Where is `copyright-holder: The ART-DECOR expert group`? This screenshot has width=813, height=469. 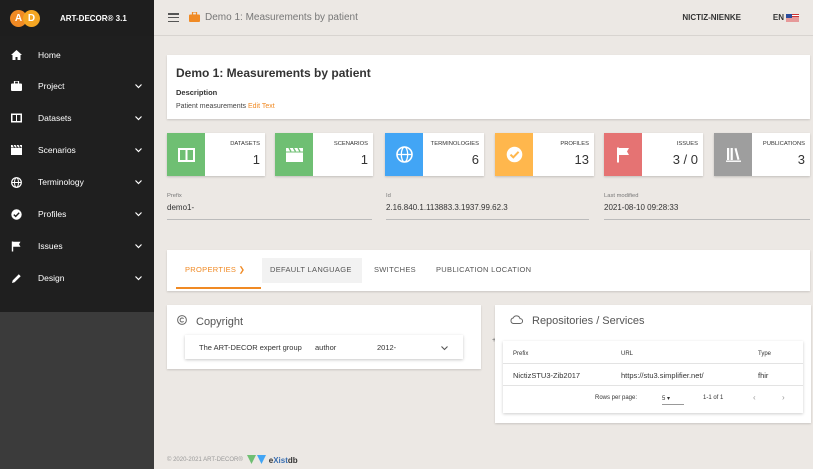
copyright-holder: The ART-DECOR expert group is located at coordinates (250, 347).